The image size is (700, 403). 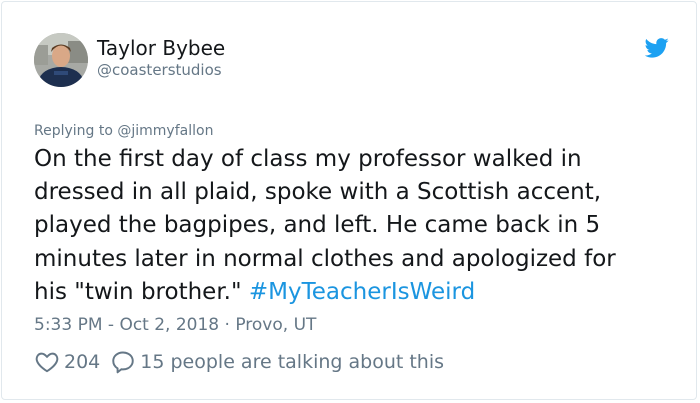 I want to click on author-handle: @coasterstudios, so click(x=159, y=70).